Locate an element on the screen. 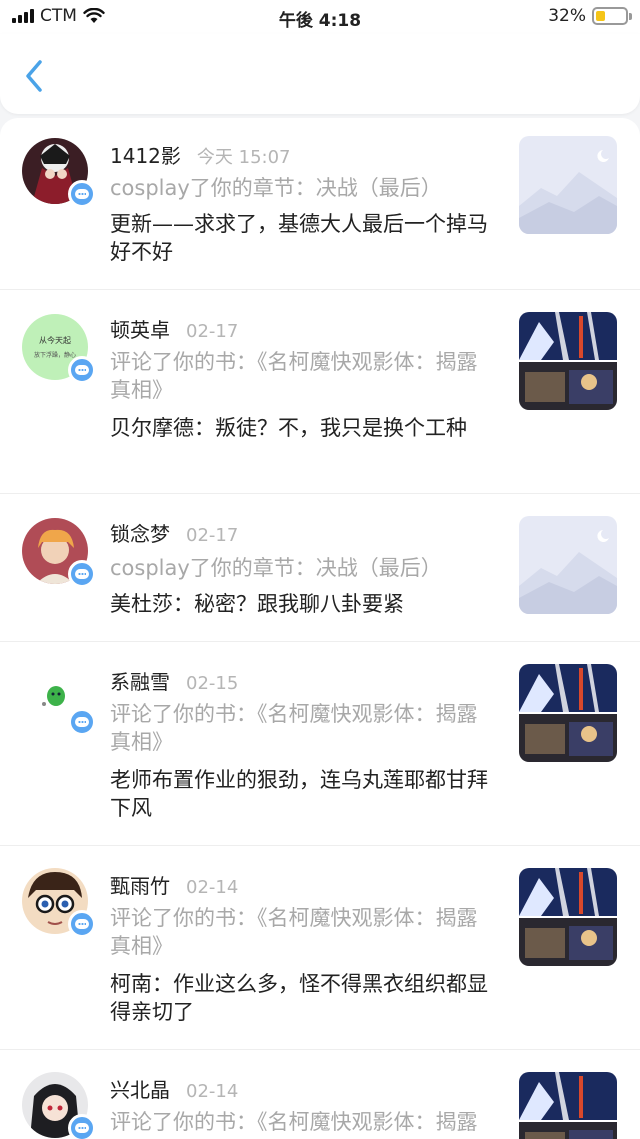 The height and width of the screenshot is (1139, 640). back-button is located at coordinates (35, 76).